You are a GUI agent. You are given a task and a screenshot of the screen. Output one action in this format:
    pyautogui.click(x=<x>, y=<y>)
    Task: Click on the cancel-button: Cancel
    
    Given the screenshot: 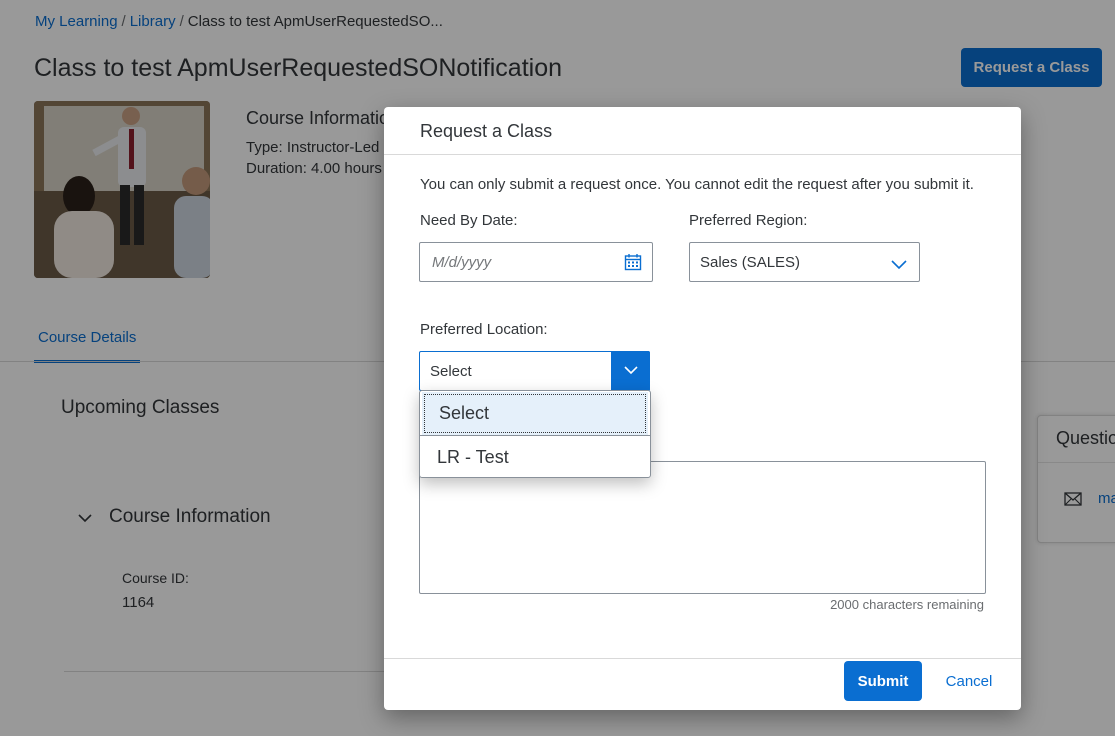 What is the action you would take?
    pyautogui.click(x=969, y=681)
    